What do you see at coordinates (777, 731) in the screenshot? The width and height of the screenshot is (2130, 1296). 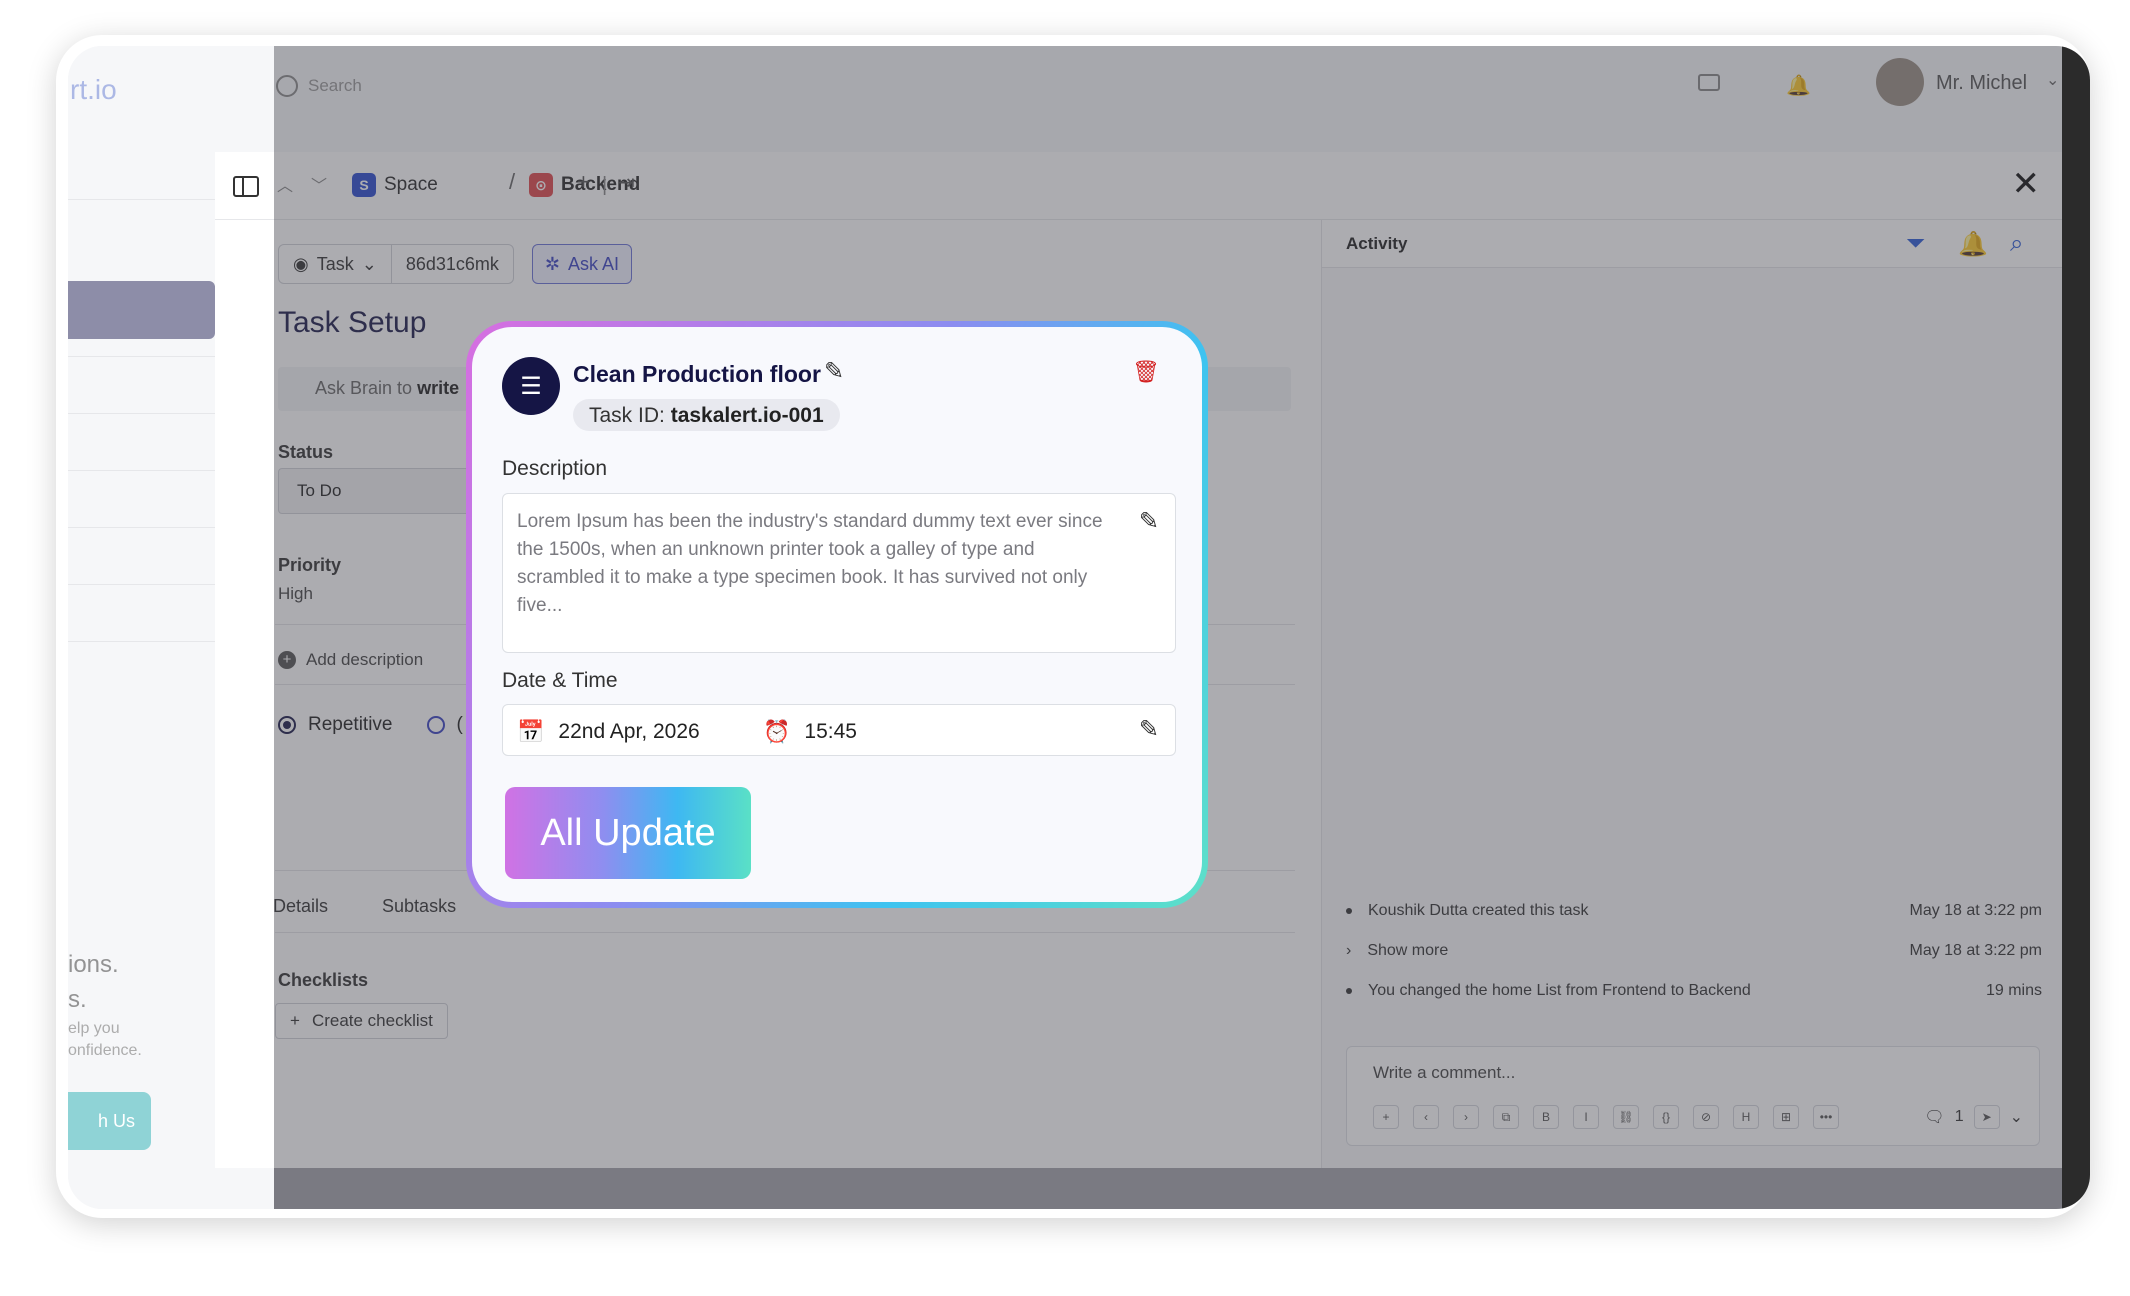 I see `alarm-clock-icon: ⏰` at bounding box center [777, 731].